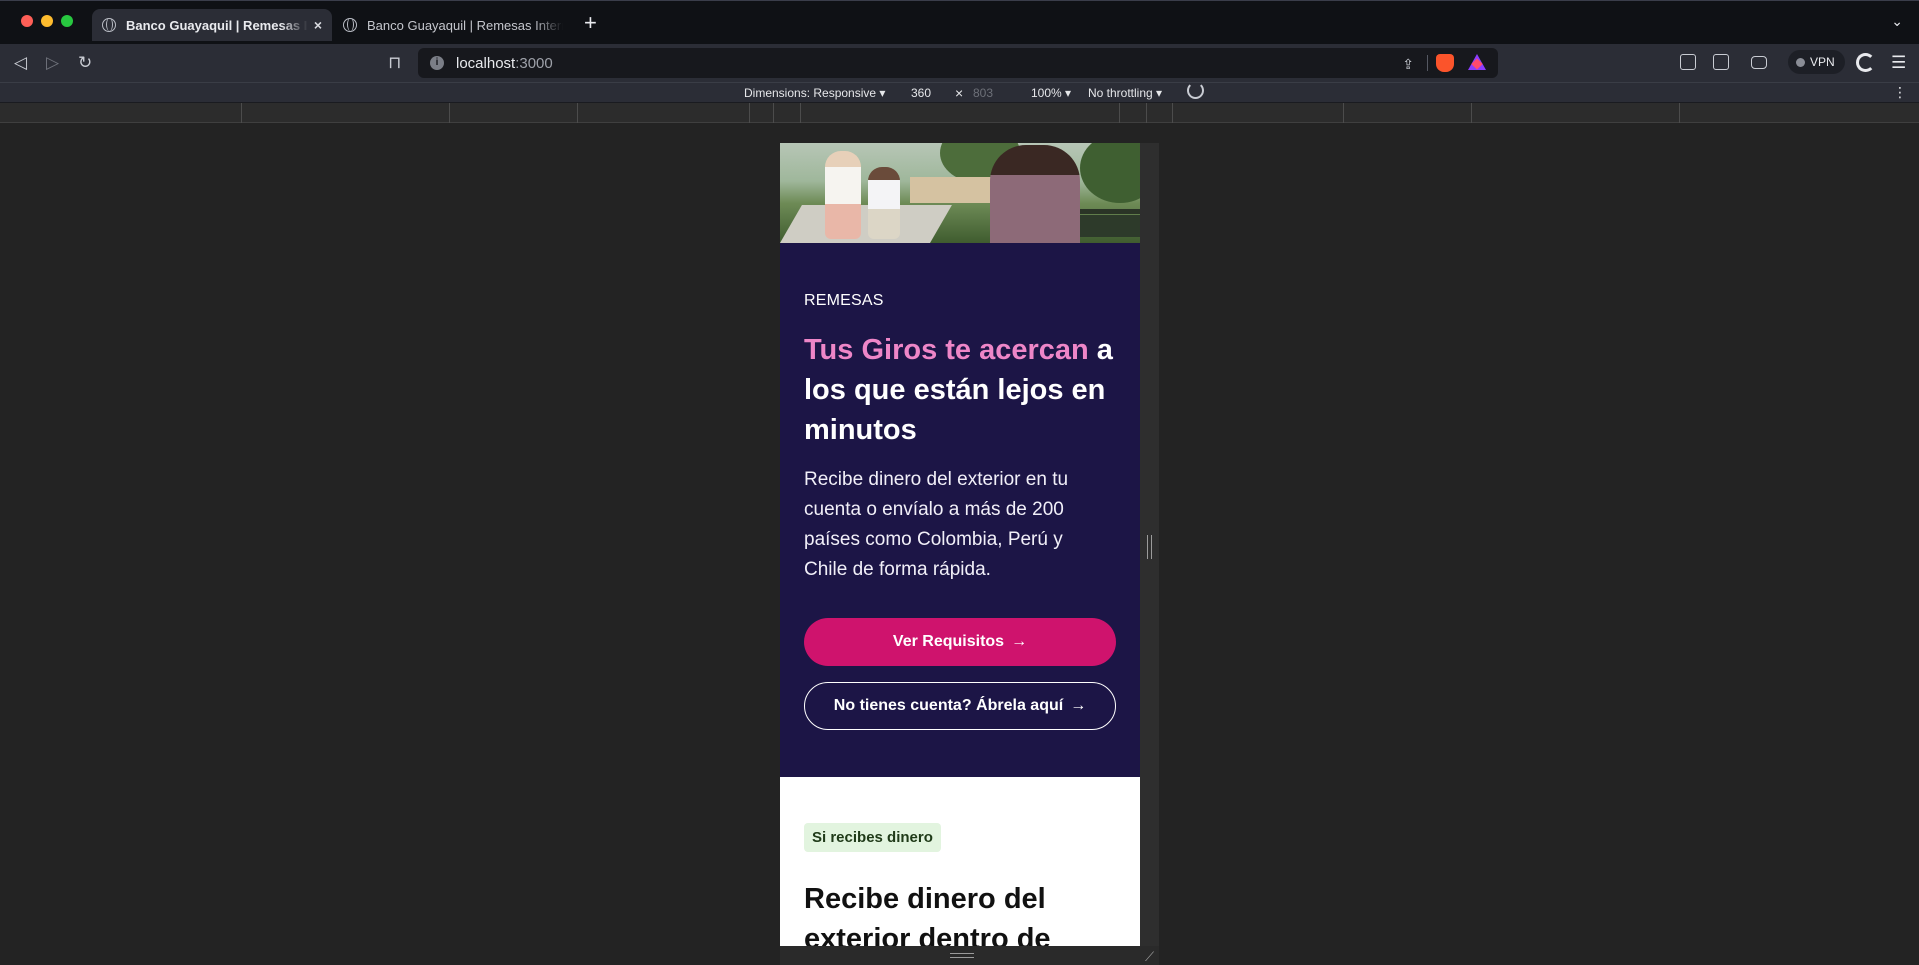  What do you see at coordinates (1477, 62) in the screenshot?
I see `rewards-icon` at bounding box center [1477, 62].